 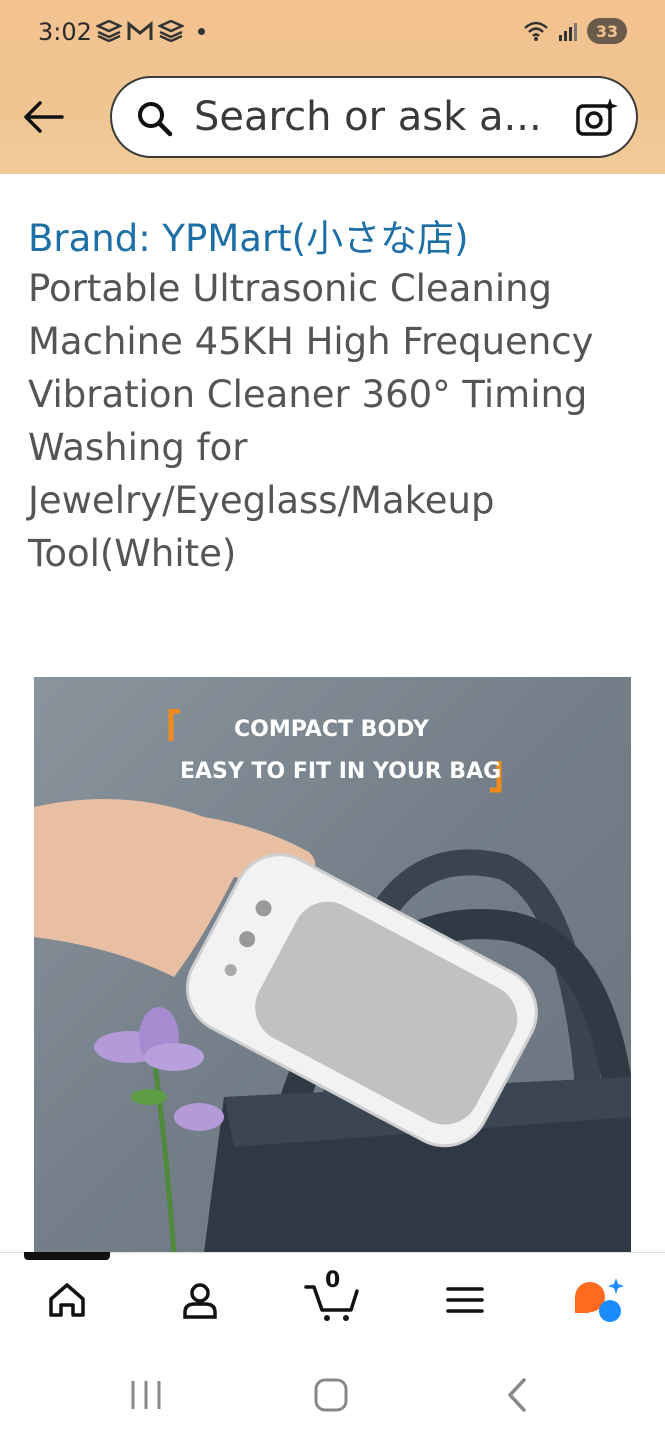 I want to click on home-icon, so click(x=67, y=1300).